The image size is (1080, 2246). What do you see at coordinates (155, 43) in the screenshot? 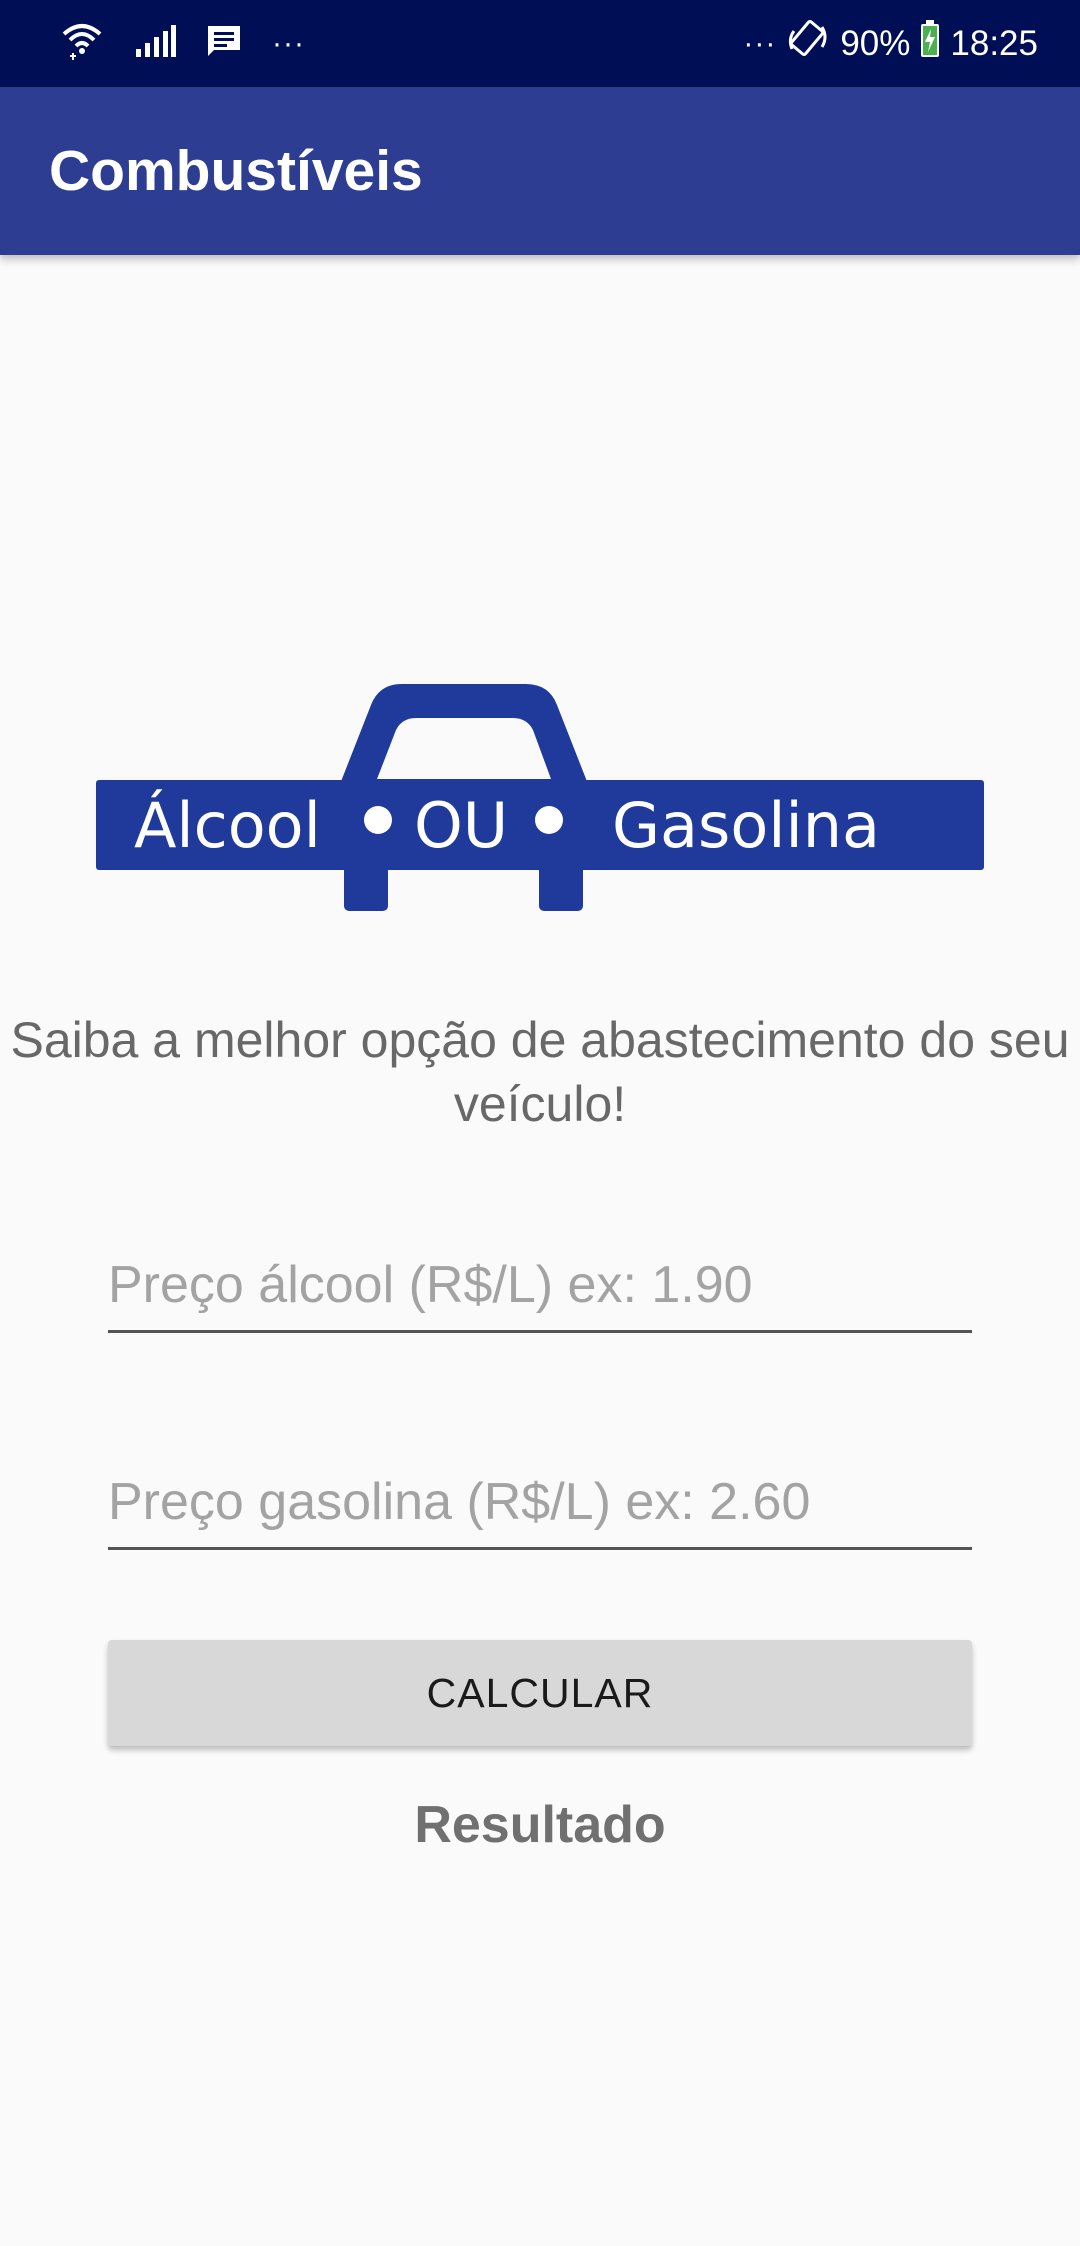
I see `signal-icon` at bounding box center [155, 43].